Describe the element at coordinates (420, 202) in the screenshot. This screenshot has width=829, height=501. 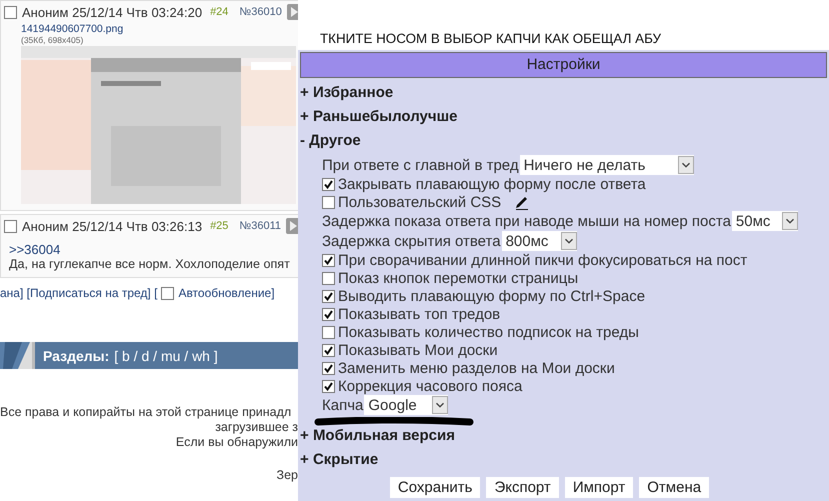
I see `option-label: Пользовательский CSS` at that location.